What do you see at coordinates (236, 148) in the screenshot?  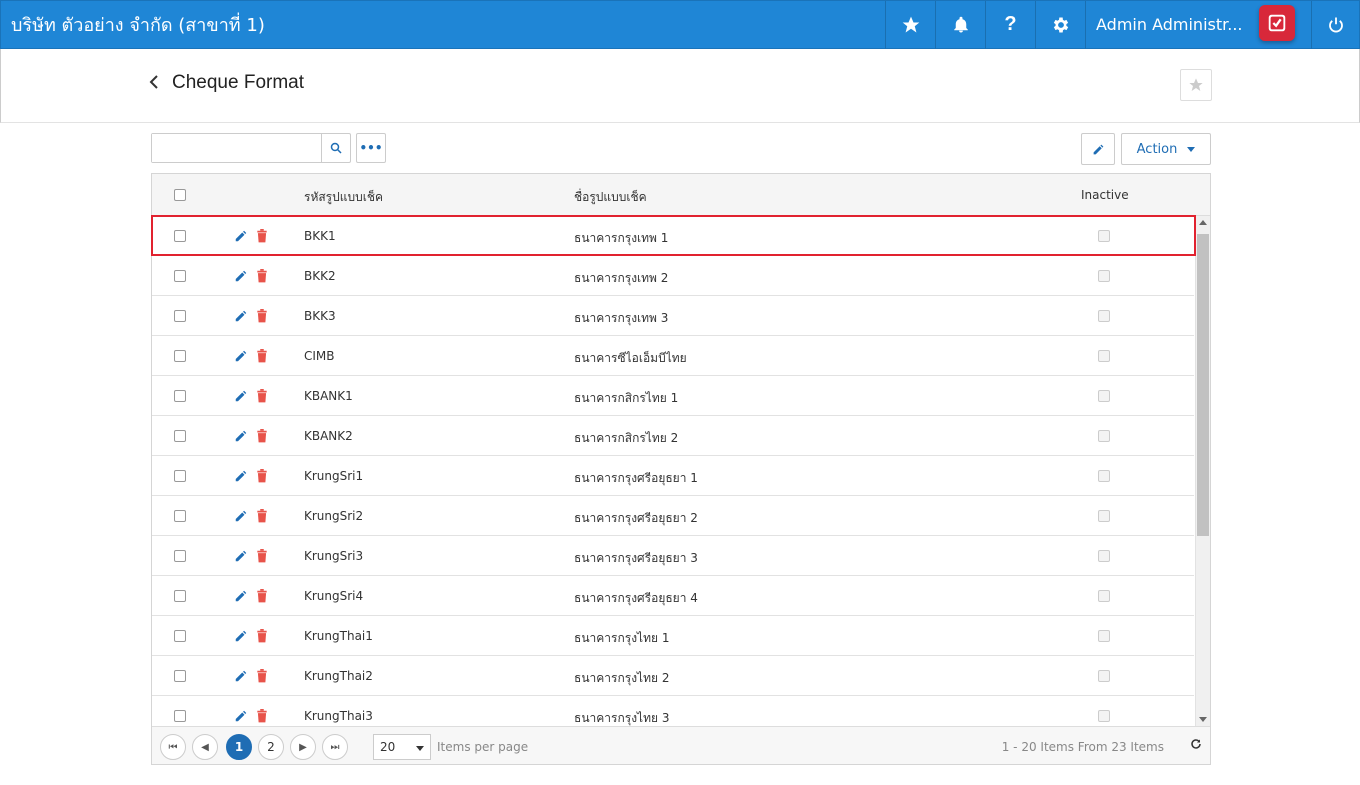 I see `search-input` at bounding box center [236, 148].